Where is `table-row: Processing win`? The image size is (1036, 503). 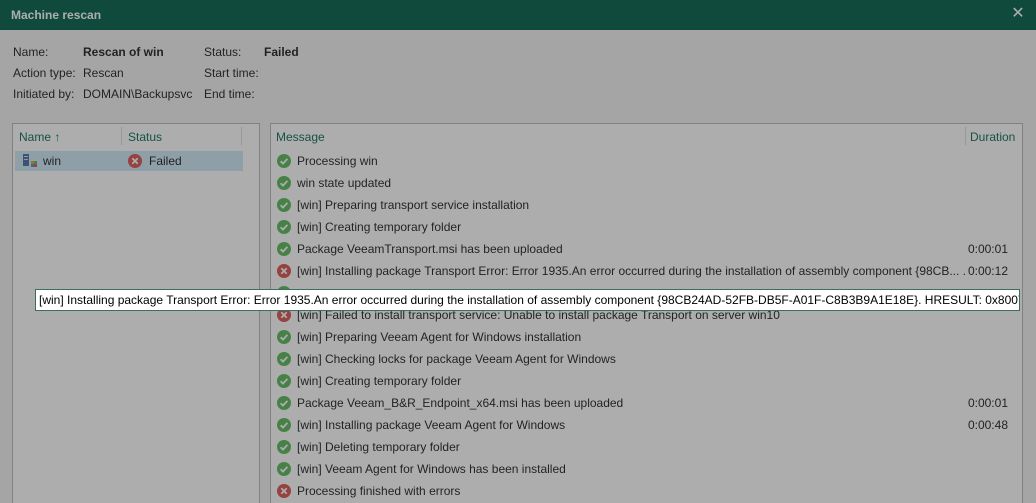
table-row: Processing win is located at coordinates (646, 162).